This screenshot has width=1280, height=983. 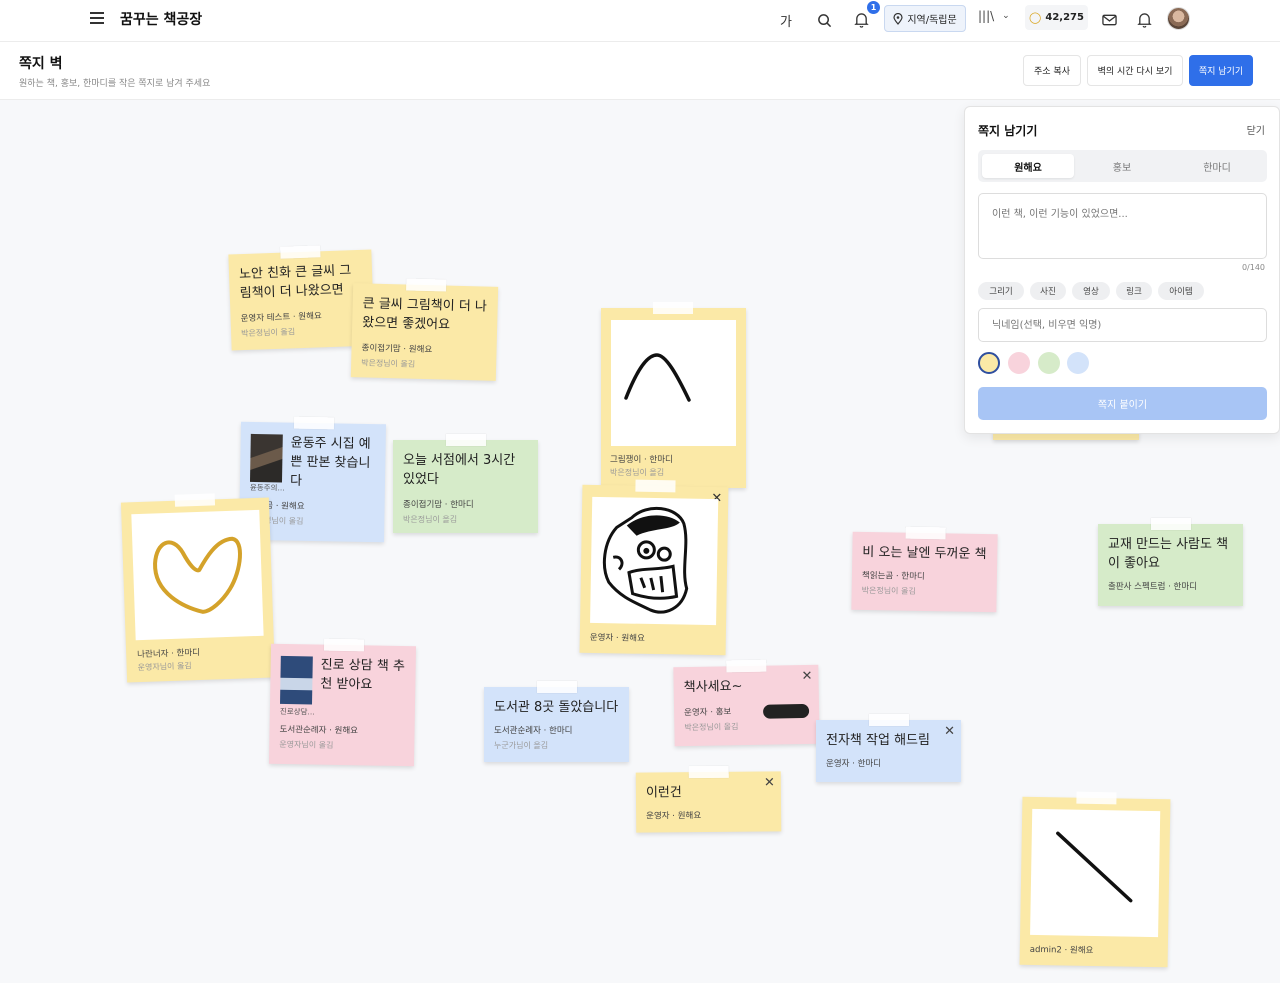 I want to click on font-size-toggle: 가, so click(x=786, y=20).